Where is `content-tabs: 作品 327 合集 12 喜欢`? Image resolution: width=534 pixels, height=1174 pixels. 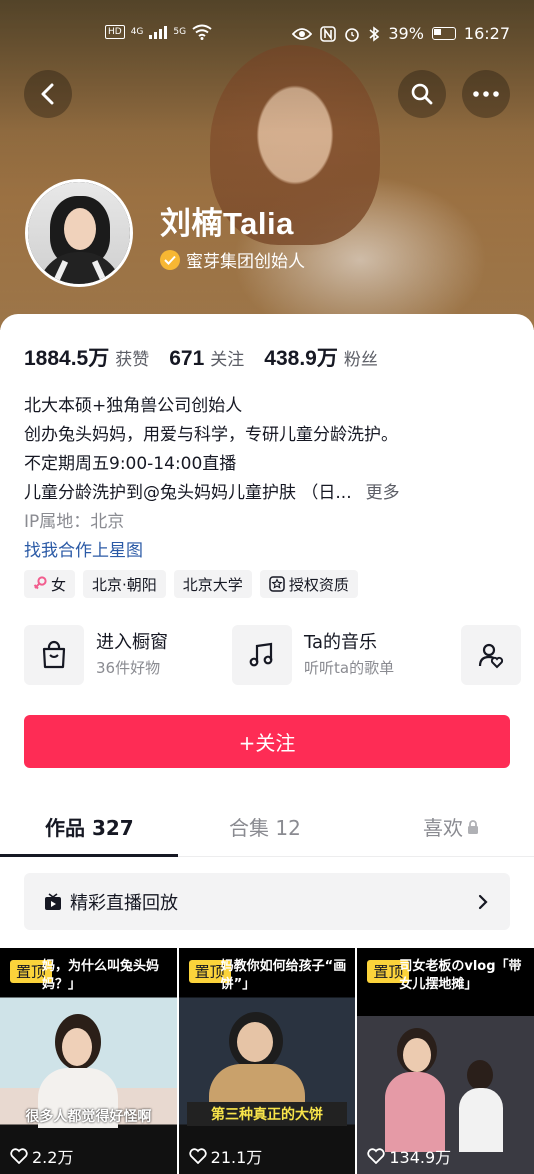
content-tabs: 作品 327 合集 12 喜欢 is located at coordinates (267, 829).